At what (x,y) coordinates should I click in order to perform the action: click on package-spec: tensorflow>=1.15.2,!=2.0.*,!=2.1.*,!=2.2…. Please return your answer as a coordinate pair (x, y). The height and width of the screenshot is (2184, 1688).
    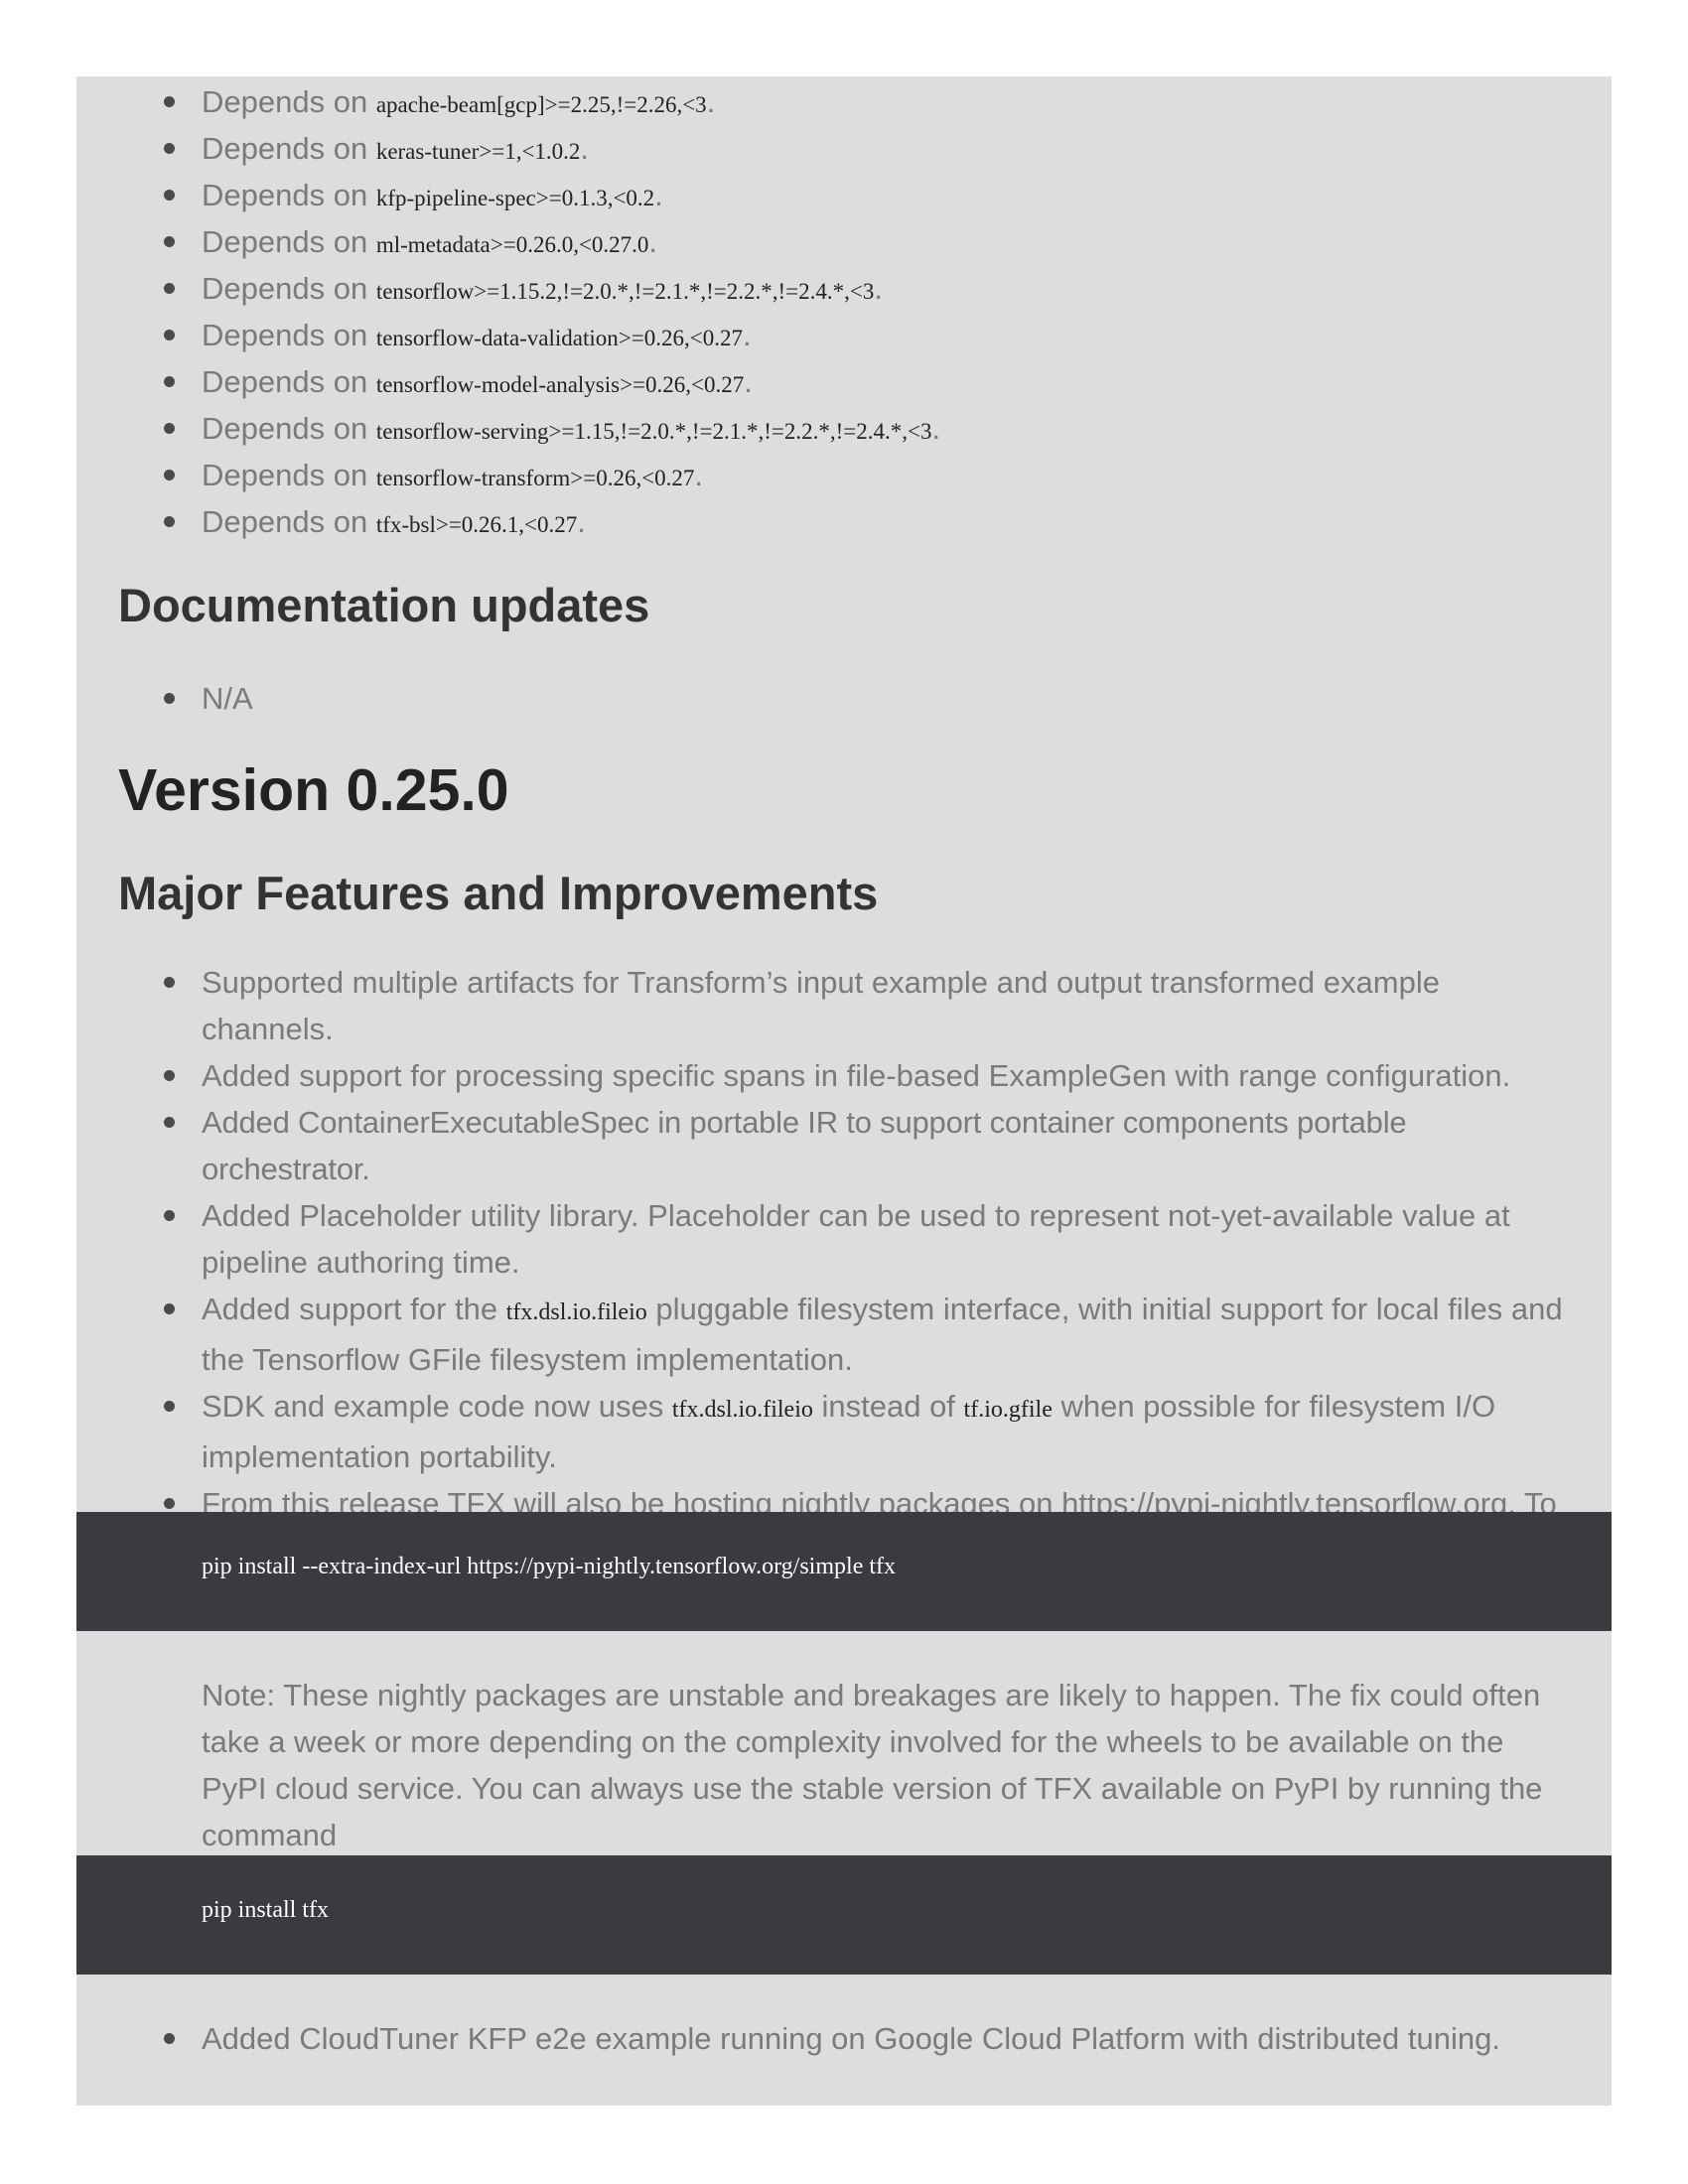
    Looking at the image, I should click on (625, 291).